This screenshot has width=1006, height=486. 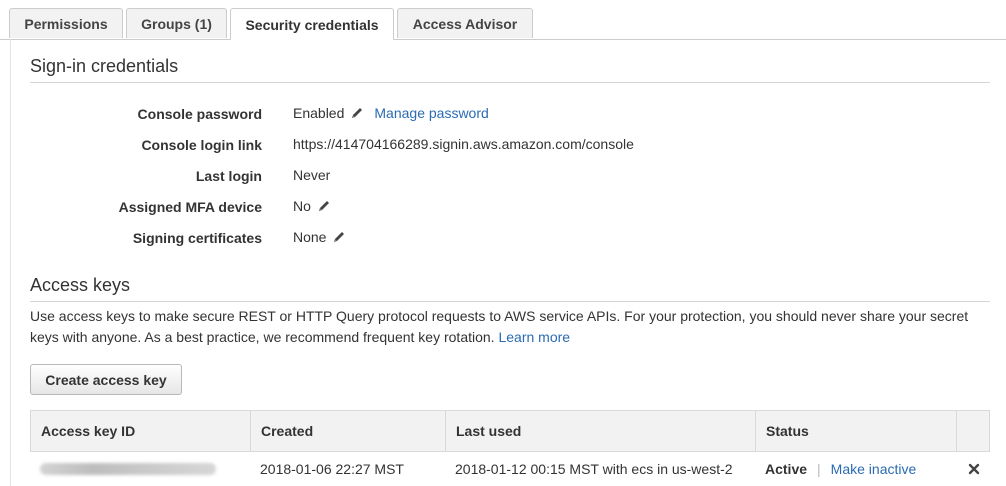 I want to click on access-keys-table-header: Access key ID Created Last used Status, so click(x=510, y=431).